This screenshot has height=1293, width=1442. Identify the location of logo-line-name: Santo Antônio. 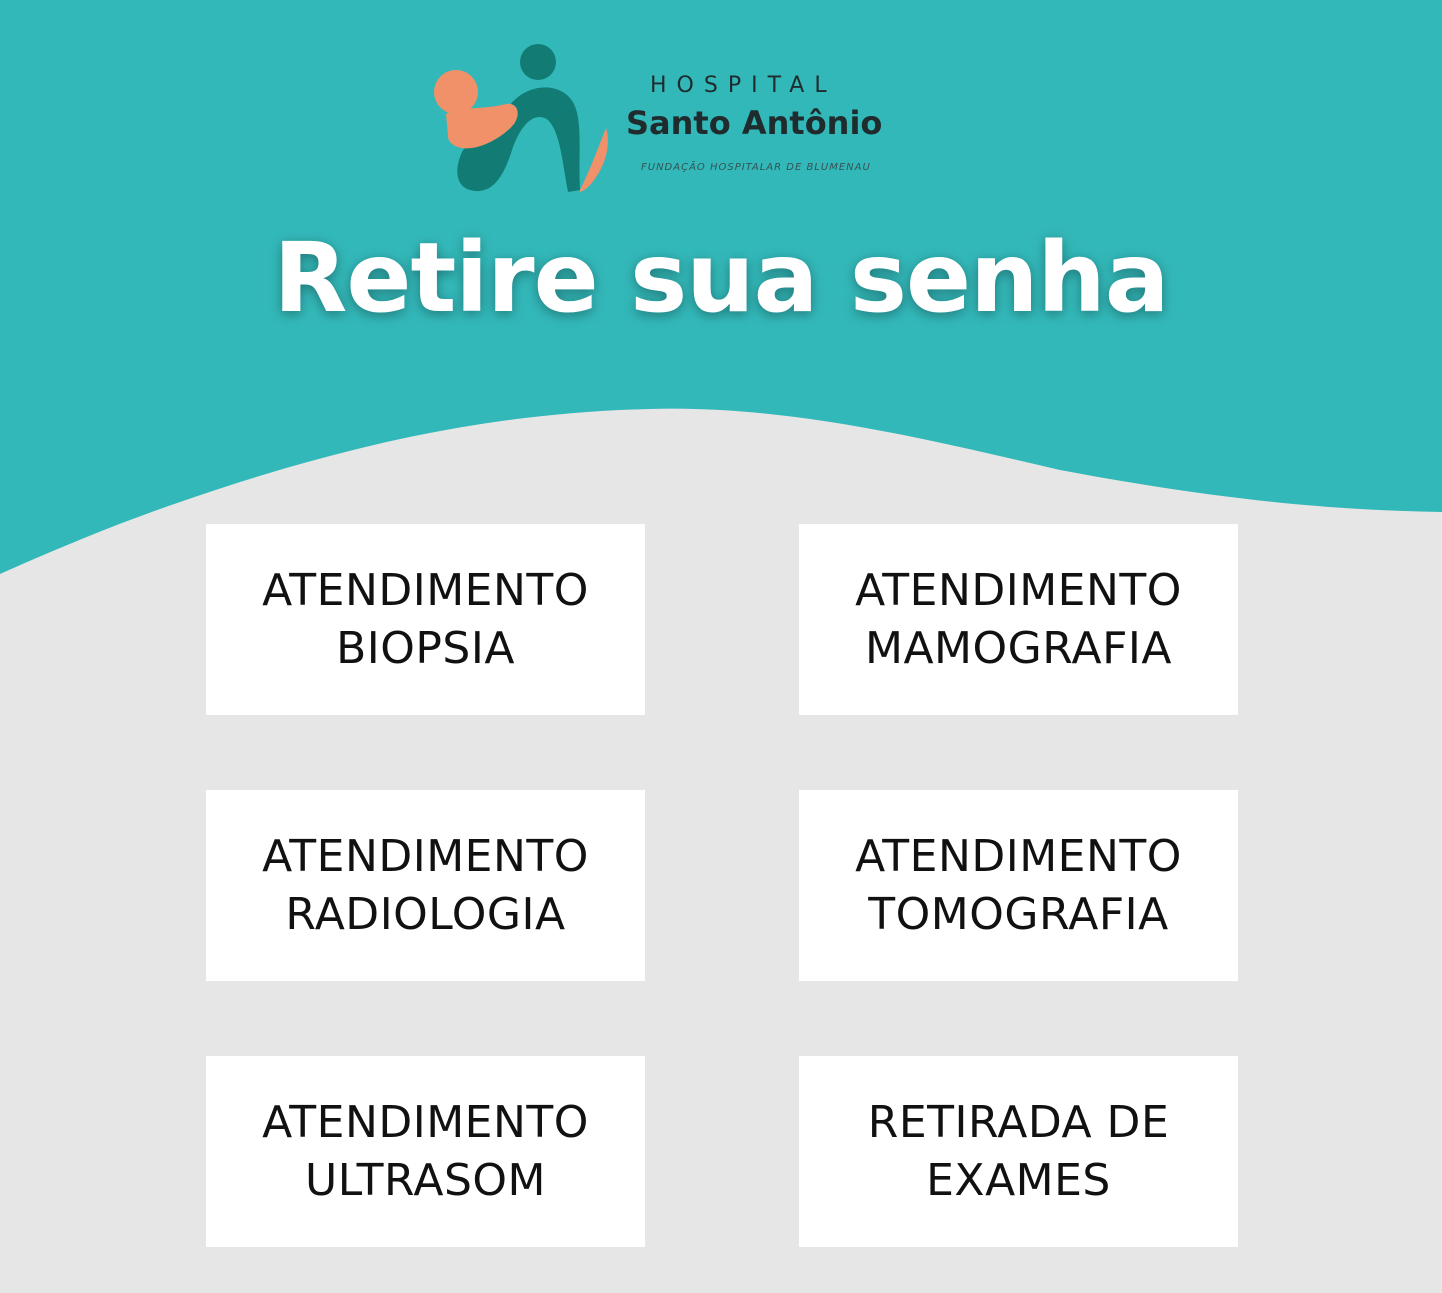
(754, 123).